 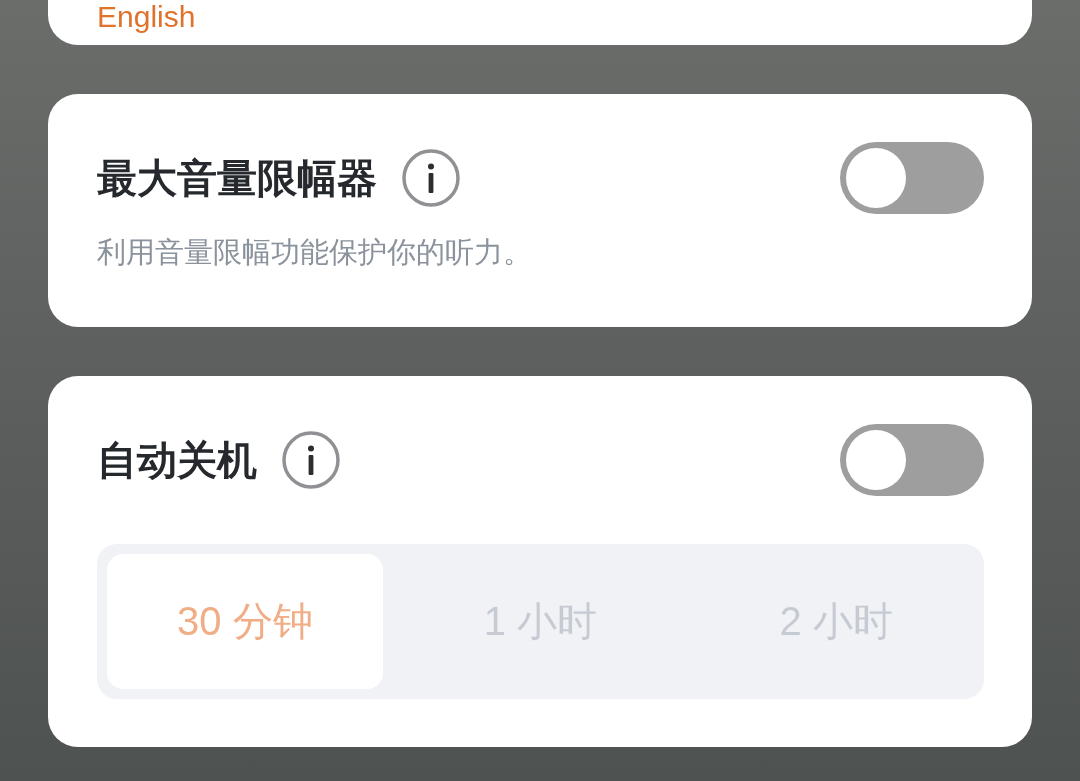 What do you see at coordinates (146, 17) in the screenshot?
I see `language-value: English` at bounding box center [146, 17].